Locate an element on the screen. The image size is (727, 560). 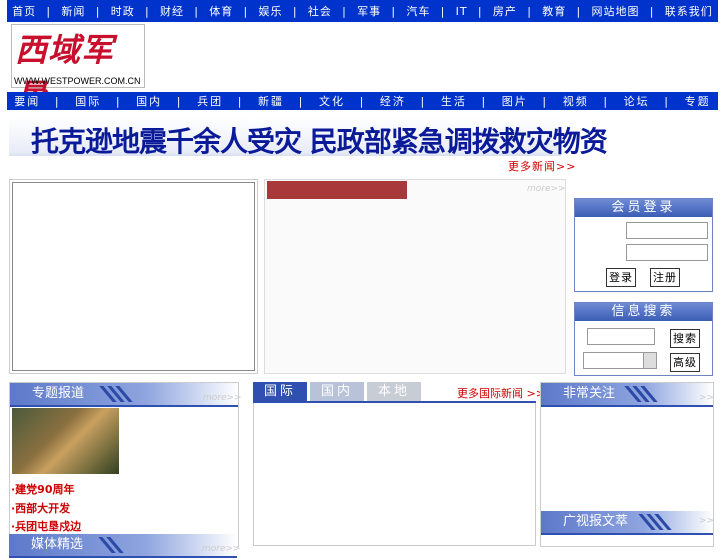
sub-nav-item: 经济 is located at coordinates (393, 101).